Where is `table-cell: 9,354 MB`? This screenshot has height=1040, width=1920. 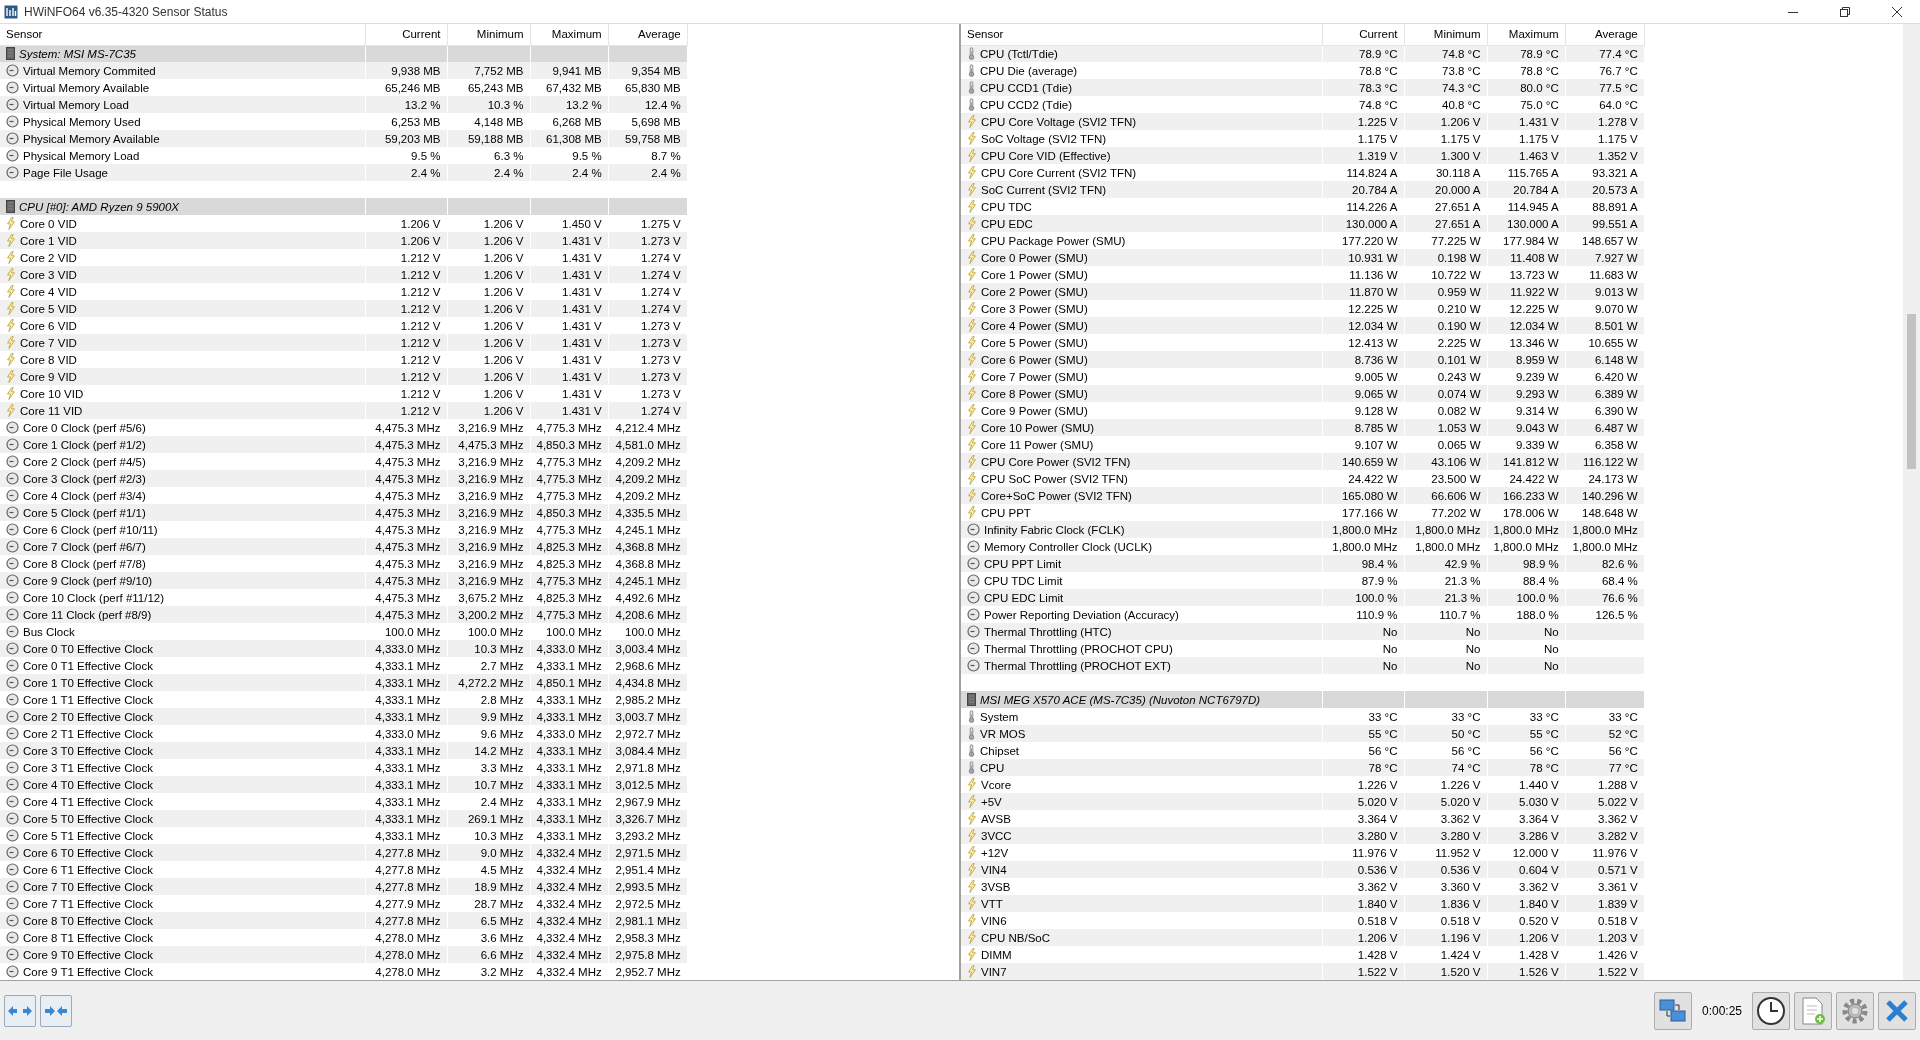
table-cell: 9,354 MB is located at coordinates (648, 70).